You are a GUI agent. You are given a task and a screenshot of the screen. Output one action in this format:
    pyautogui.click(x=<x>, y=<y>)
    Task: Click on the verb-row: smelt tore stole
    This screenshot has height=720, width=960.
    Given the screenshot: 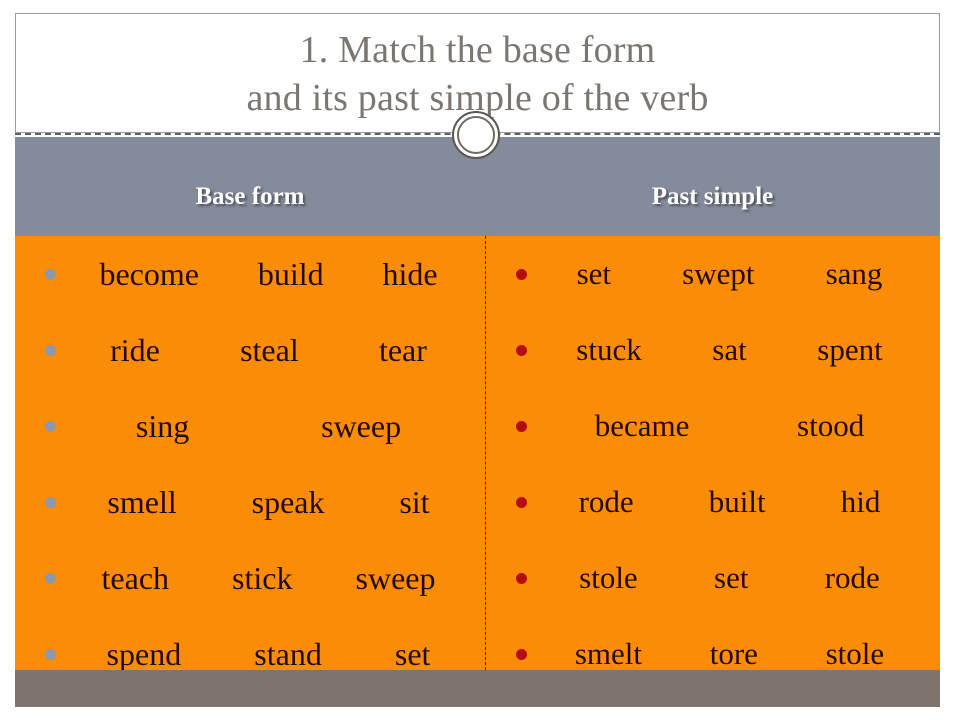 What is the action you would take?
    pyautogui.click(x=713, y=643)
    